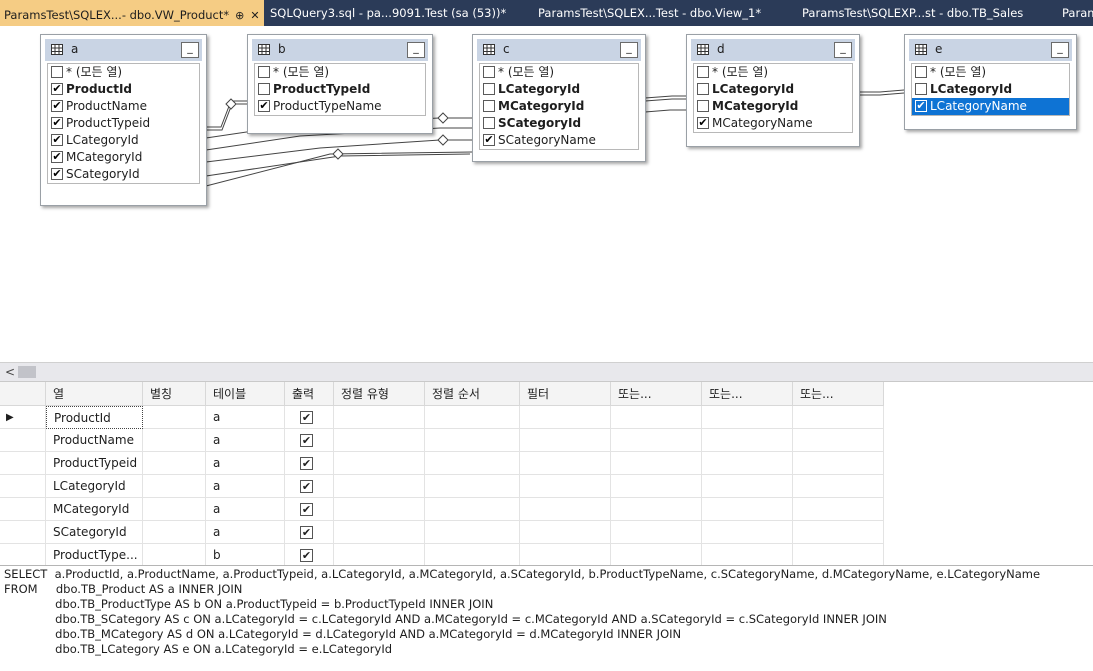  I want to click on grid-row: ProductTypeid a ✔, so click(442, 463).